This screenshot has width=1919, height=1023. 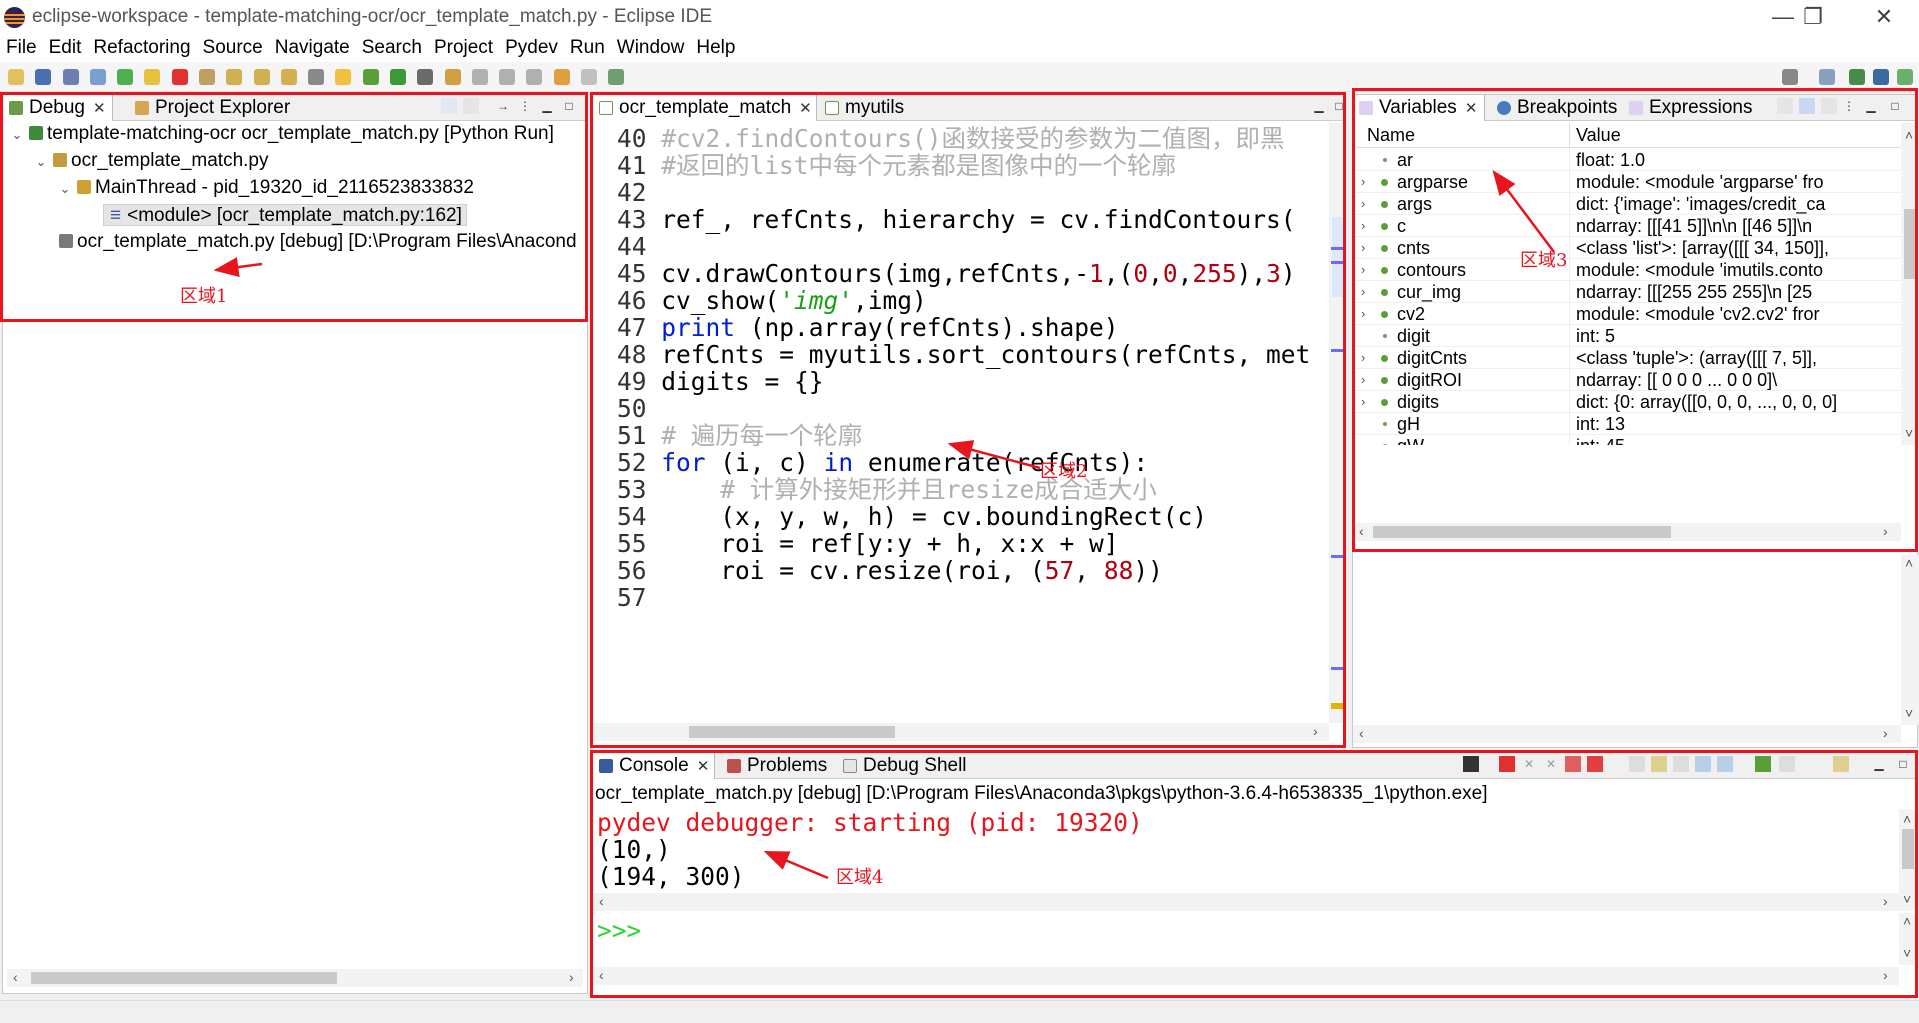 I want to click on collapse-all-icon, so click(x=1829, y=106).